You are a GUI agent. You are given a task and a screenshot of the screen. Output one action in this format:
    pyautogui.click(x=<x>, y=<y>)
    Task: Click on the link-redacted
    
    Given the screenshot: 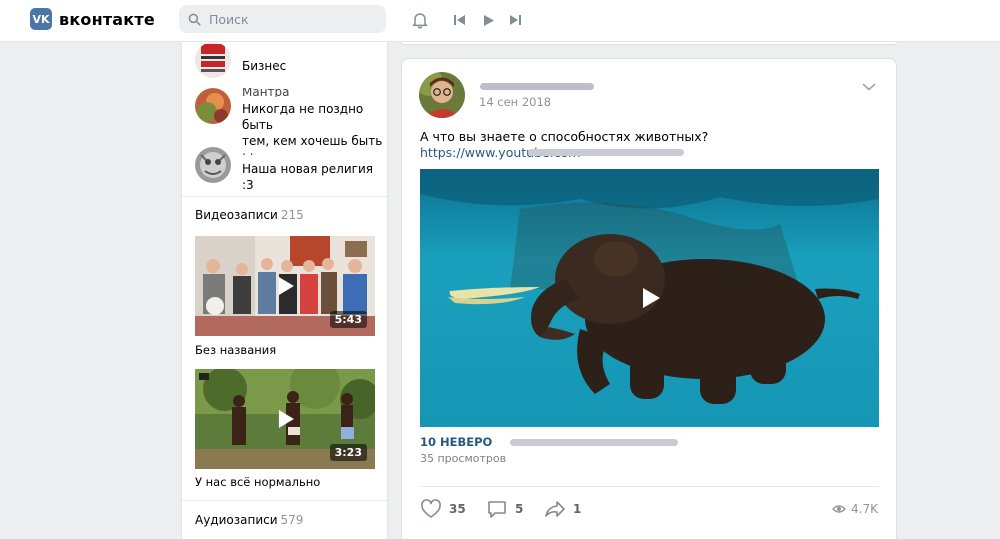 What is the action you would take?
    pyautogui.click(x=606, y=152)
    